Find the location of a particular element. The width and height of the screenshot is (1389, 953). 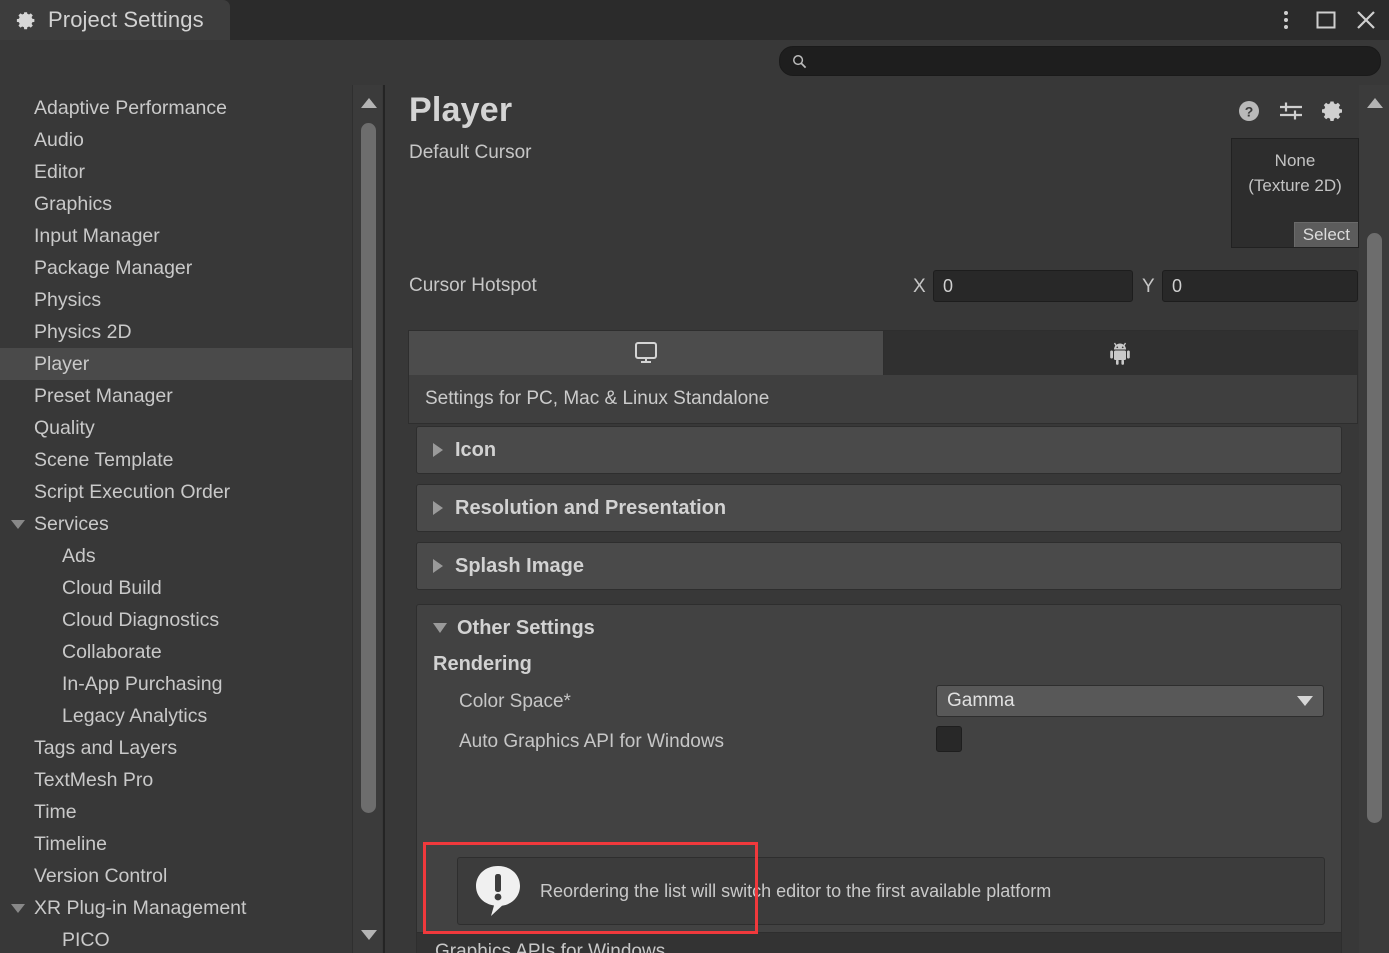

sidebar-item-package-manager: Package Manager is located at coordinates (176, 268).